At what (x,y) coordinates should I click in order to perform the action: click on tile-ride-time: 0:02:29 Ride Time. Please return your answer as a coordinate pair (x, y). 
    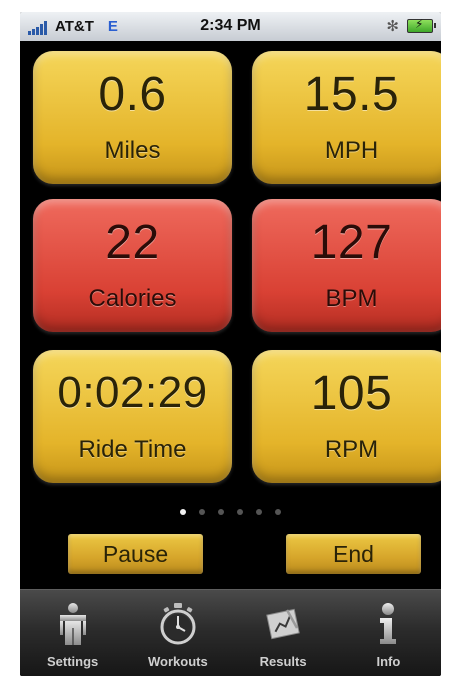
    Looking at the image, I should click on (132, 416).